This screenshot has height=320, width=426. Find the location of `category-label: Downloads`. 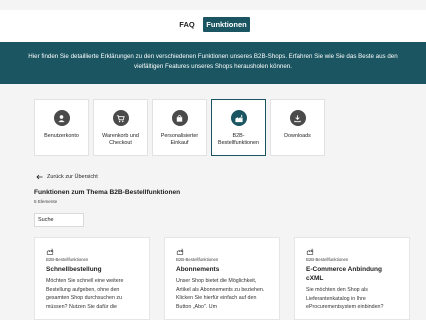

category-label: Downloads is located at coordinates (297, 136).